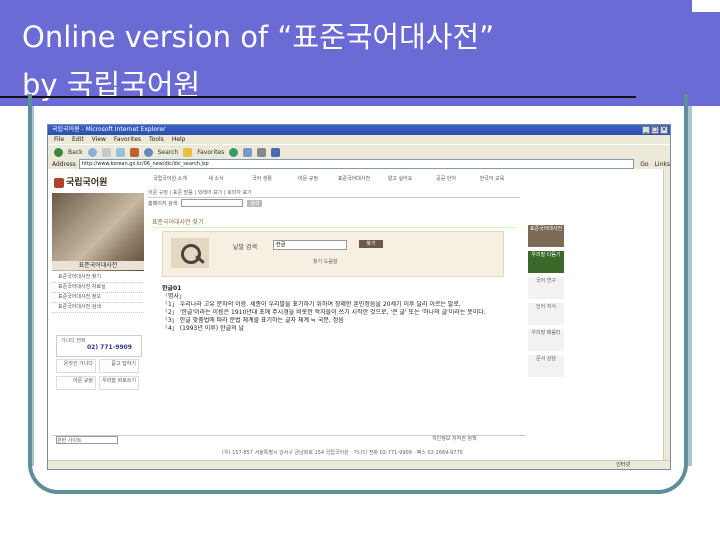 This screenshot has height=540, width=720. What do you see at coordinates (174, 296) in the screenshot?
I see `entry-line: 「명사」` at bounding box center [174, 296].